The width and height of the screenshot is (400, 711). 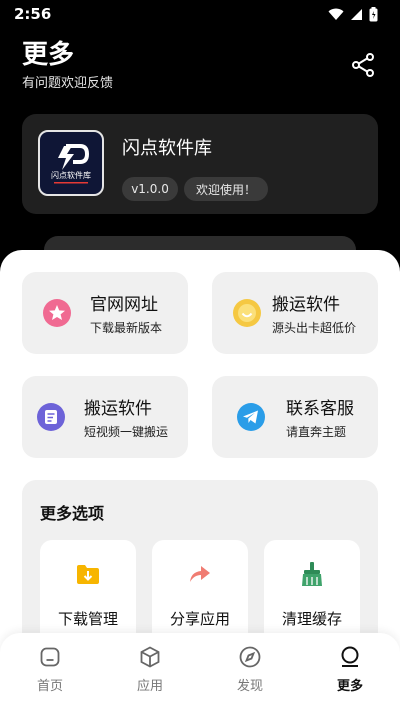 I want to click on status-icons, so click(x=353, y=14).